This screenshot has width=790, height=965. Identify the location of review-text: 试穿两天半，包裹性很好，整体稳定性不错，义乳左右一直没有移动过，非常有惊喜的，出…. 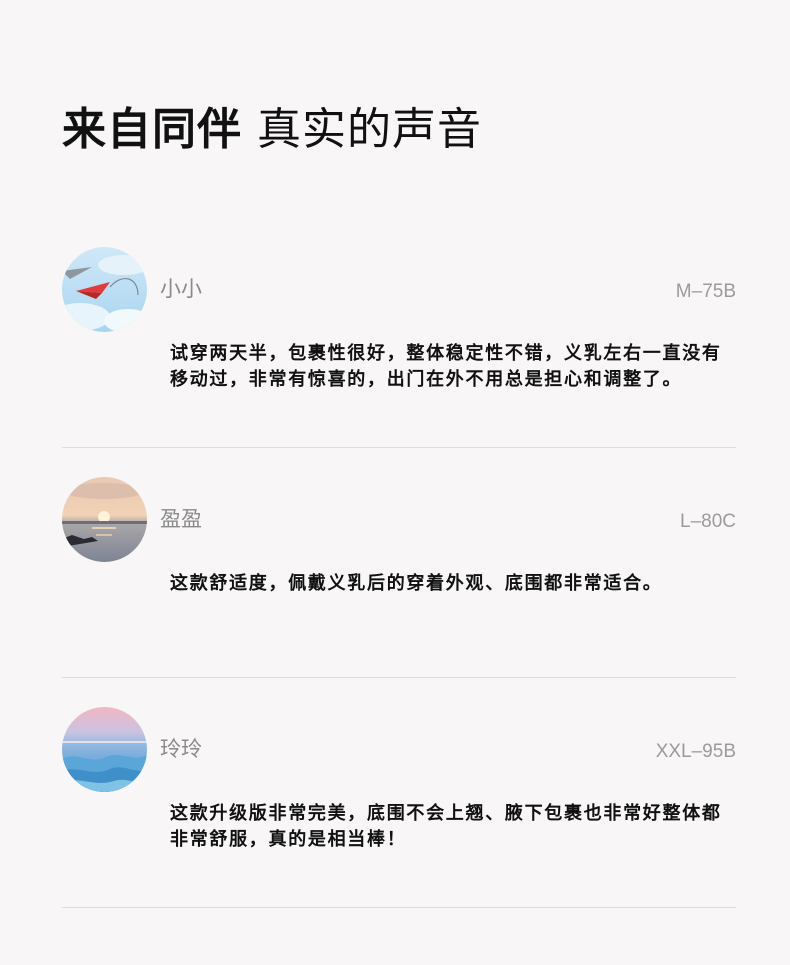
(446, 366).